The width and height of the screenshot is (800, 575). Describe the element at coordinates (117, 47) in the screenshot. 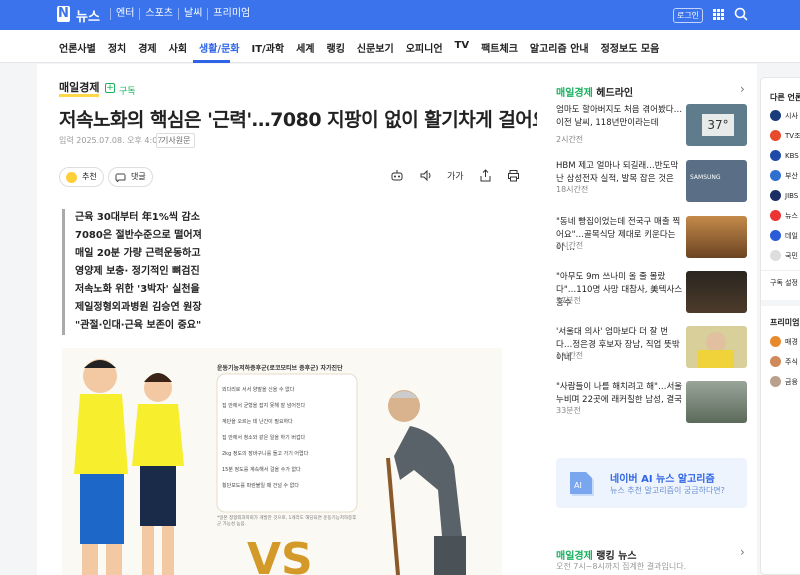

I see `section-politics: 정치` at that location.